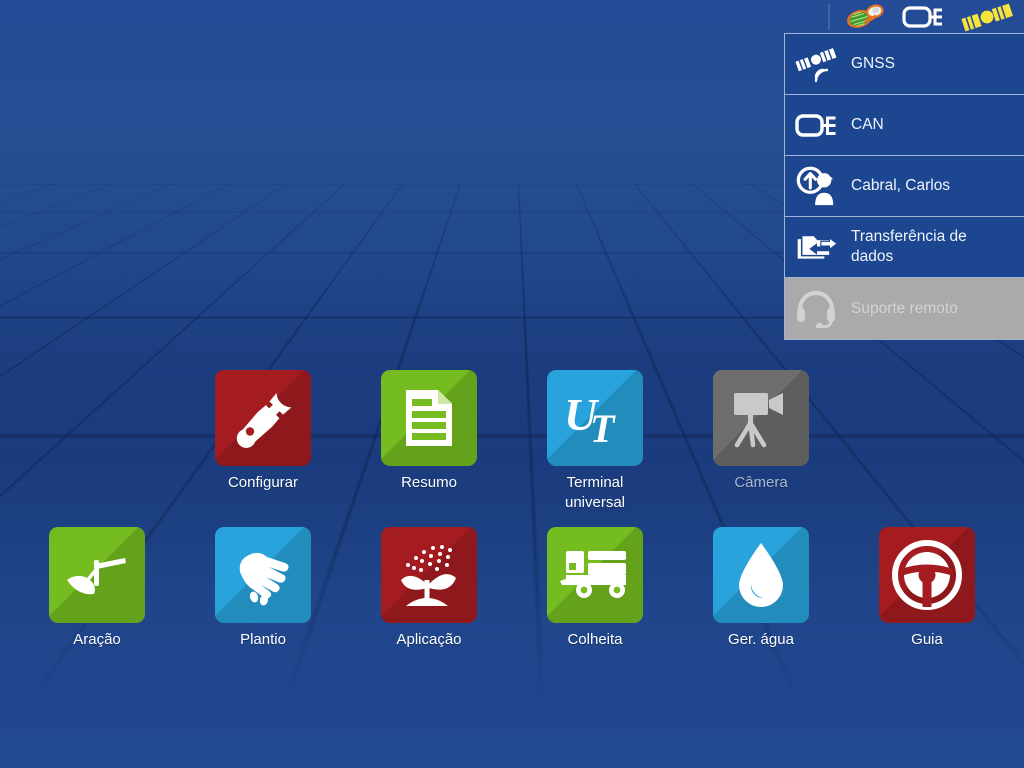 The image size is (1024, 768). Describe the element at coordinates (758, 420) in the screenshot. I see `camera-tripod-icon` at that location.